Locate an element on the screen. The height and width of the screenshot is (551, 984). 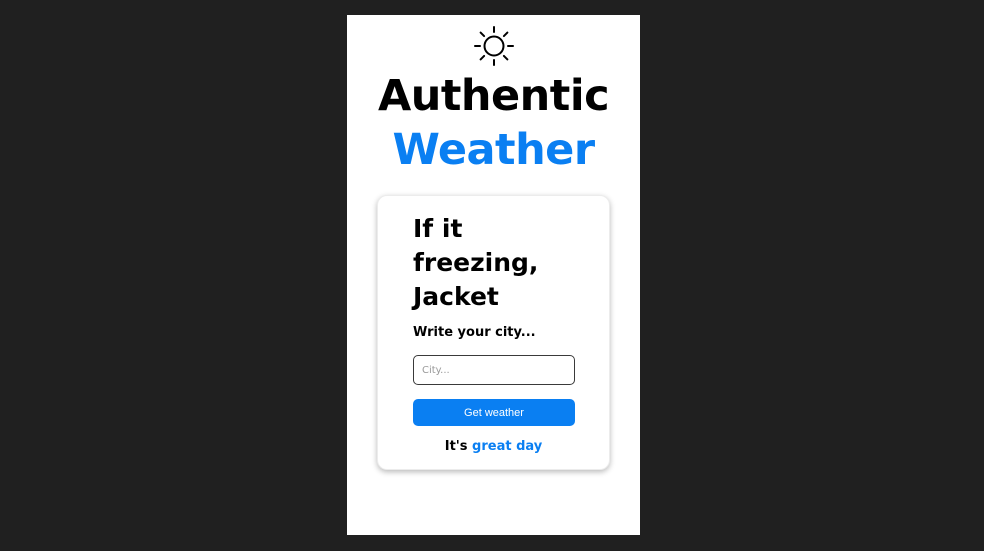
card-heading: If it freezing, Jacket is located at coordinates (503, 263).